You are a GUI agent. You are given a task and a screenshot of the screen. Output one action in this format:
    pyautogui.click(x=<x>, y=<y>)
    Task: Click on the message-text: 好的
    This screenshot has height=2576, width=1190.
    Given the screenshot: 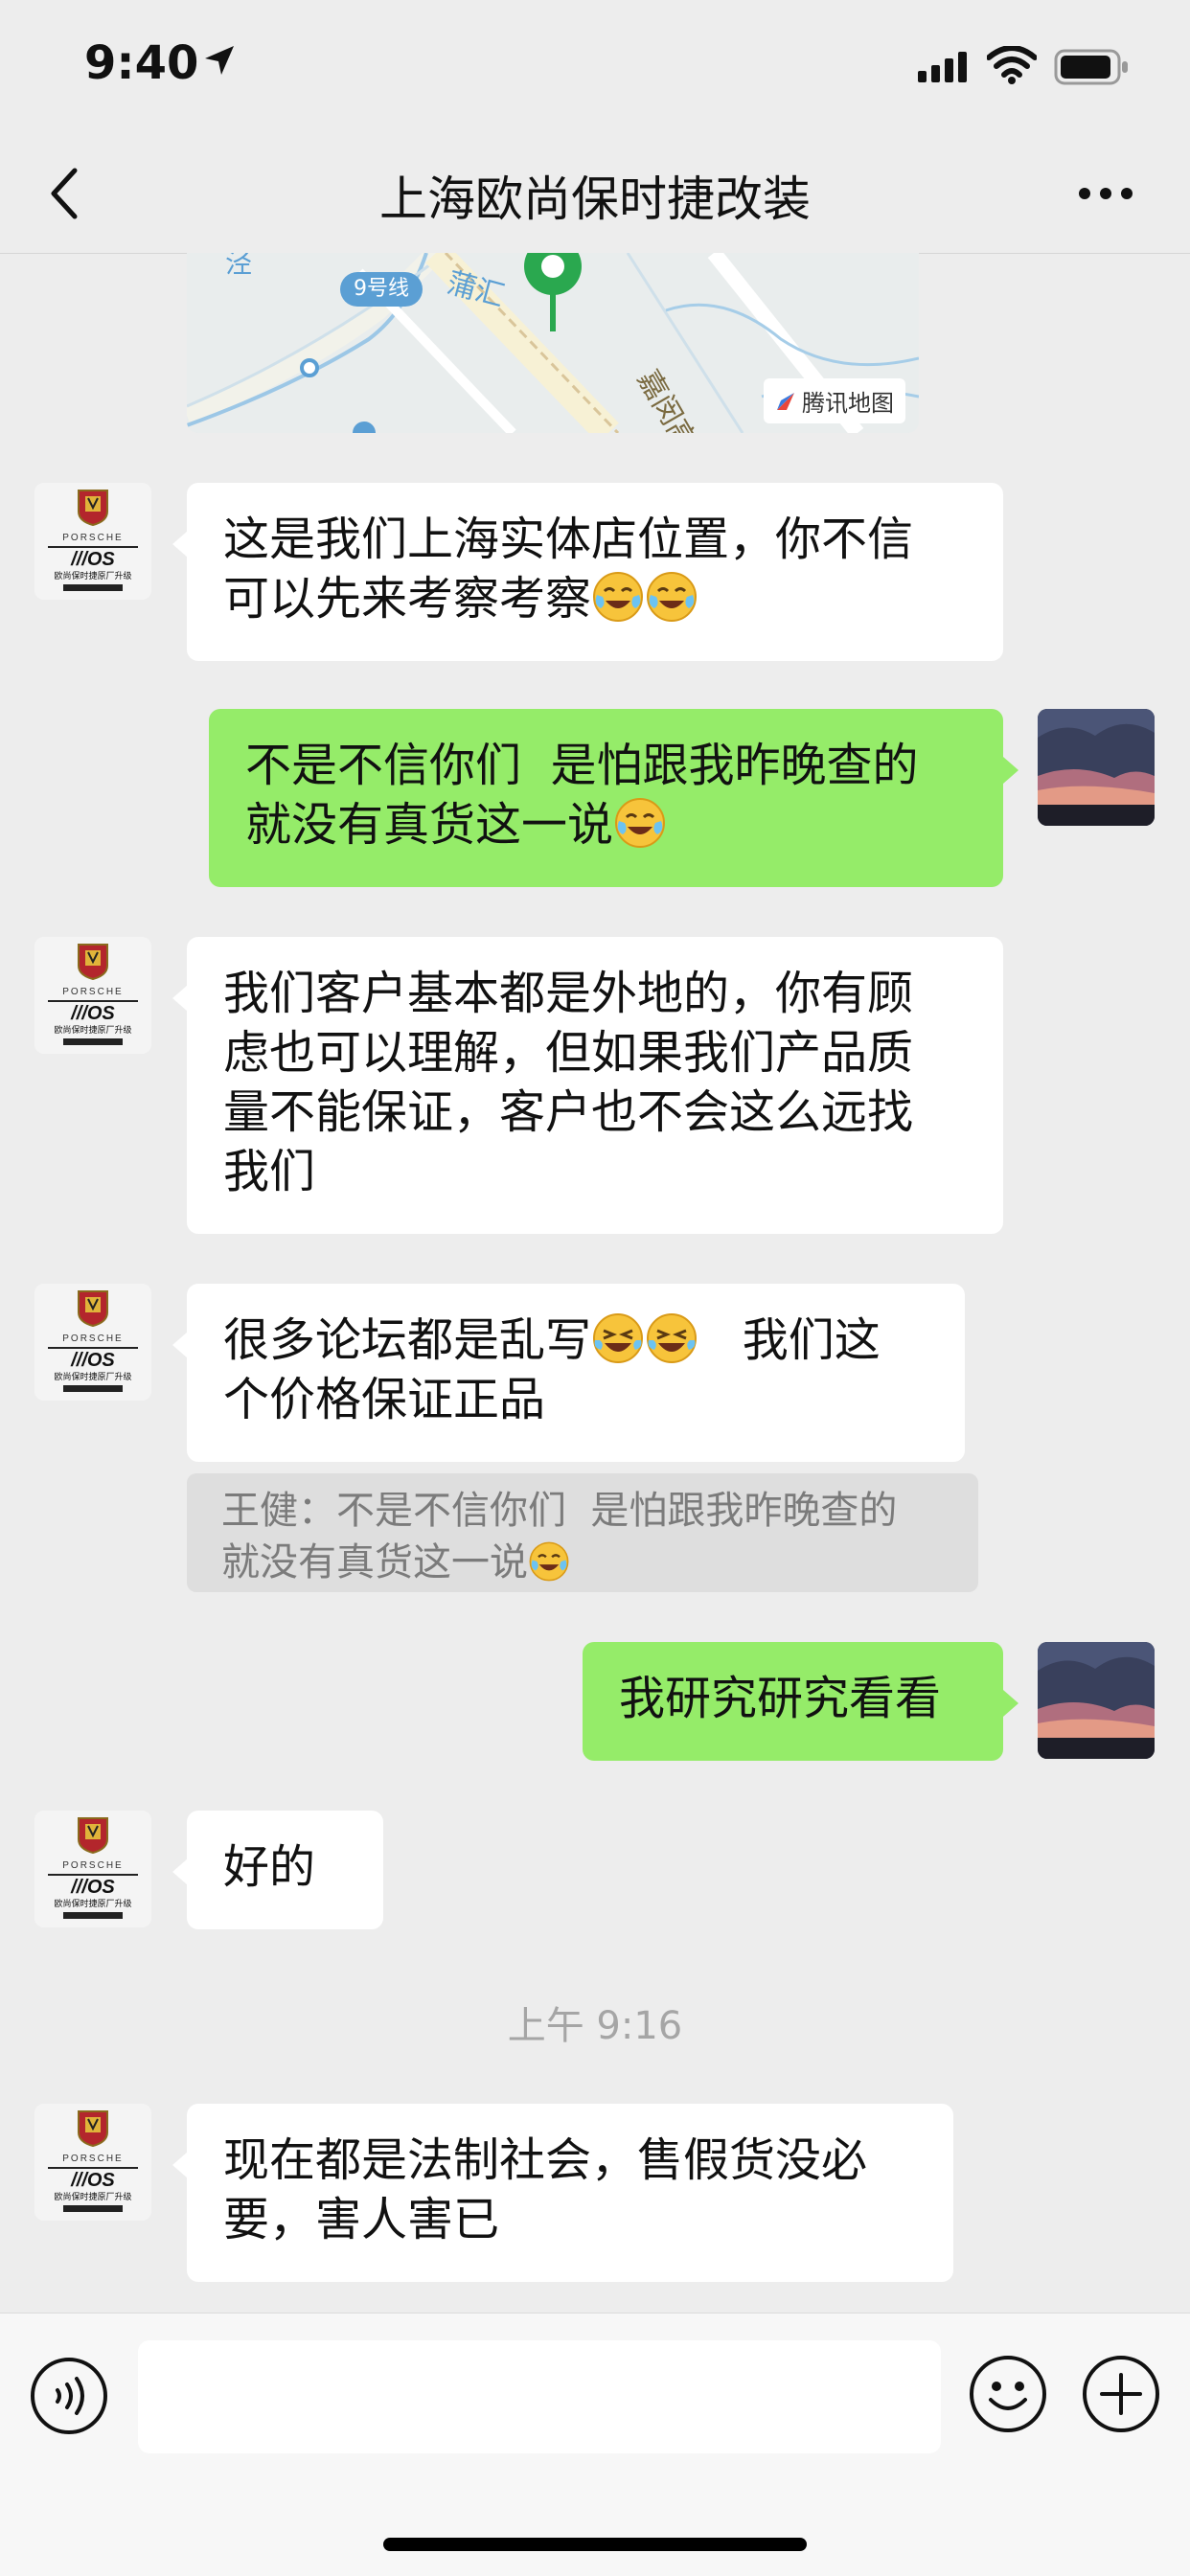 What is the action you would take?
    pyautogui.click(x=270, y=1867)
    